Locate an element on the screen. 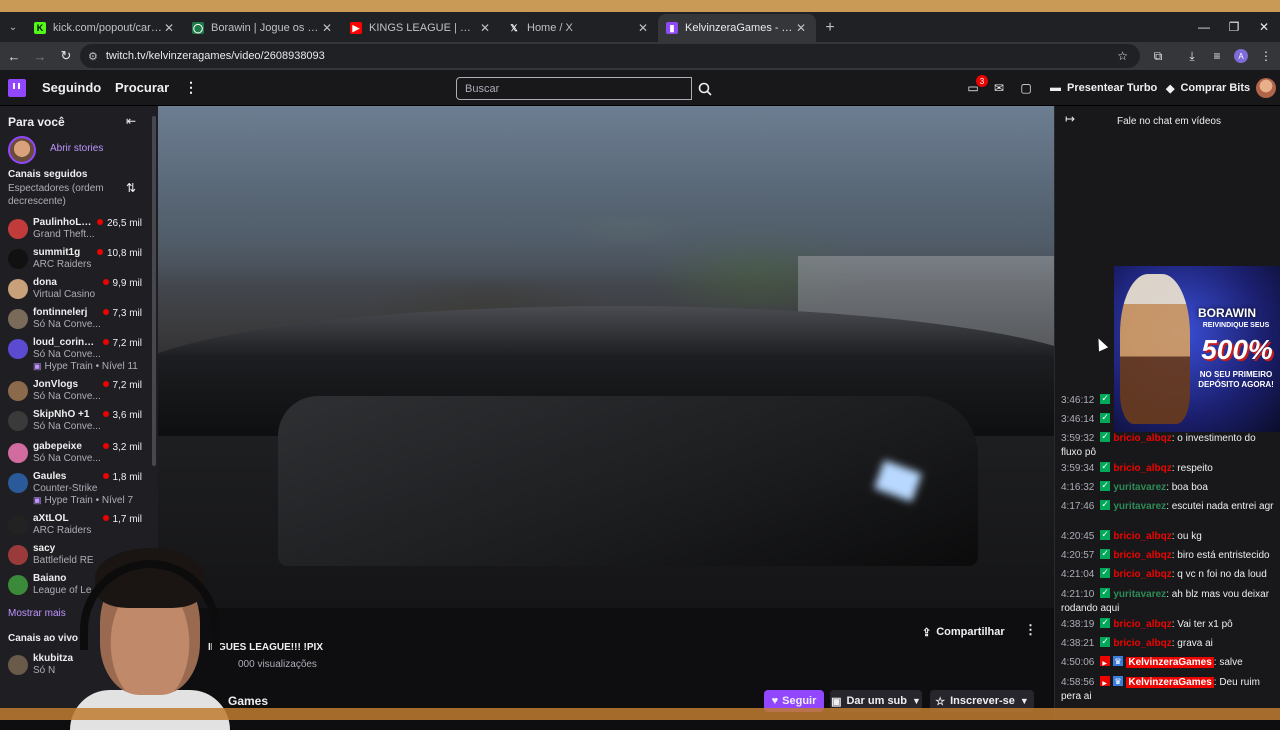 Image resolution: width=1280 pixels, height=730 pixels. close-window-icon: ✕ is located at coordinates (1264, 27).